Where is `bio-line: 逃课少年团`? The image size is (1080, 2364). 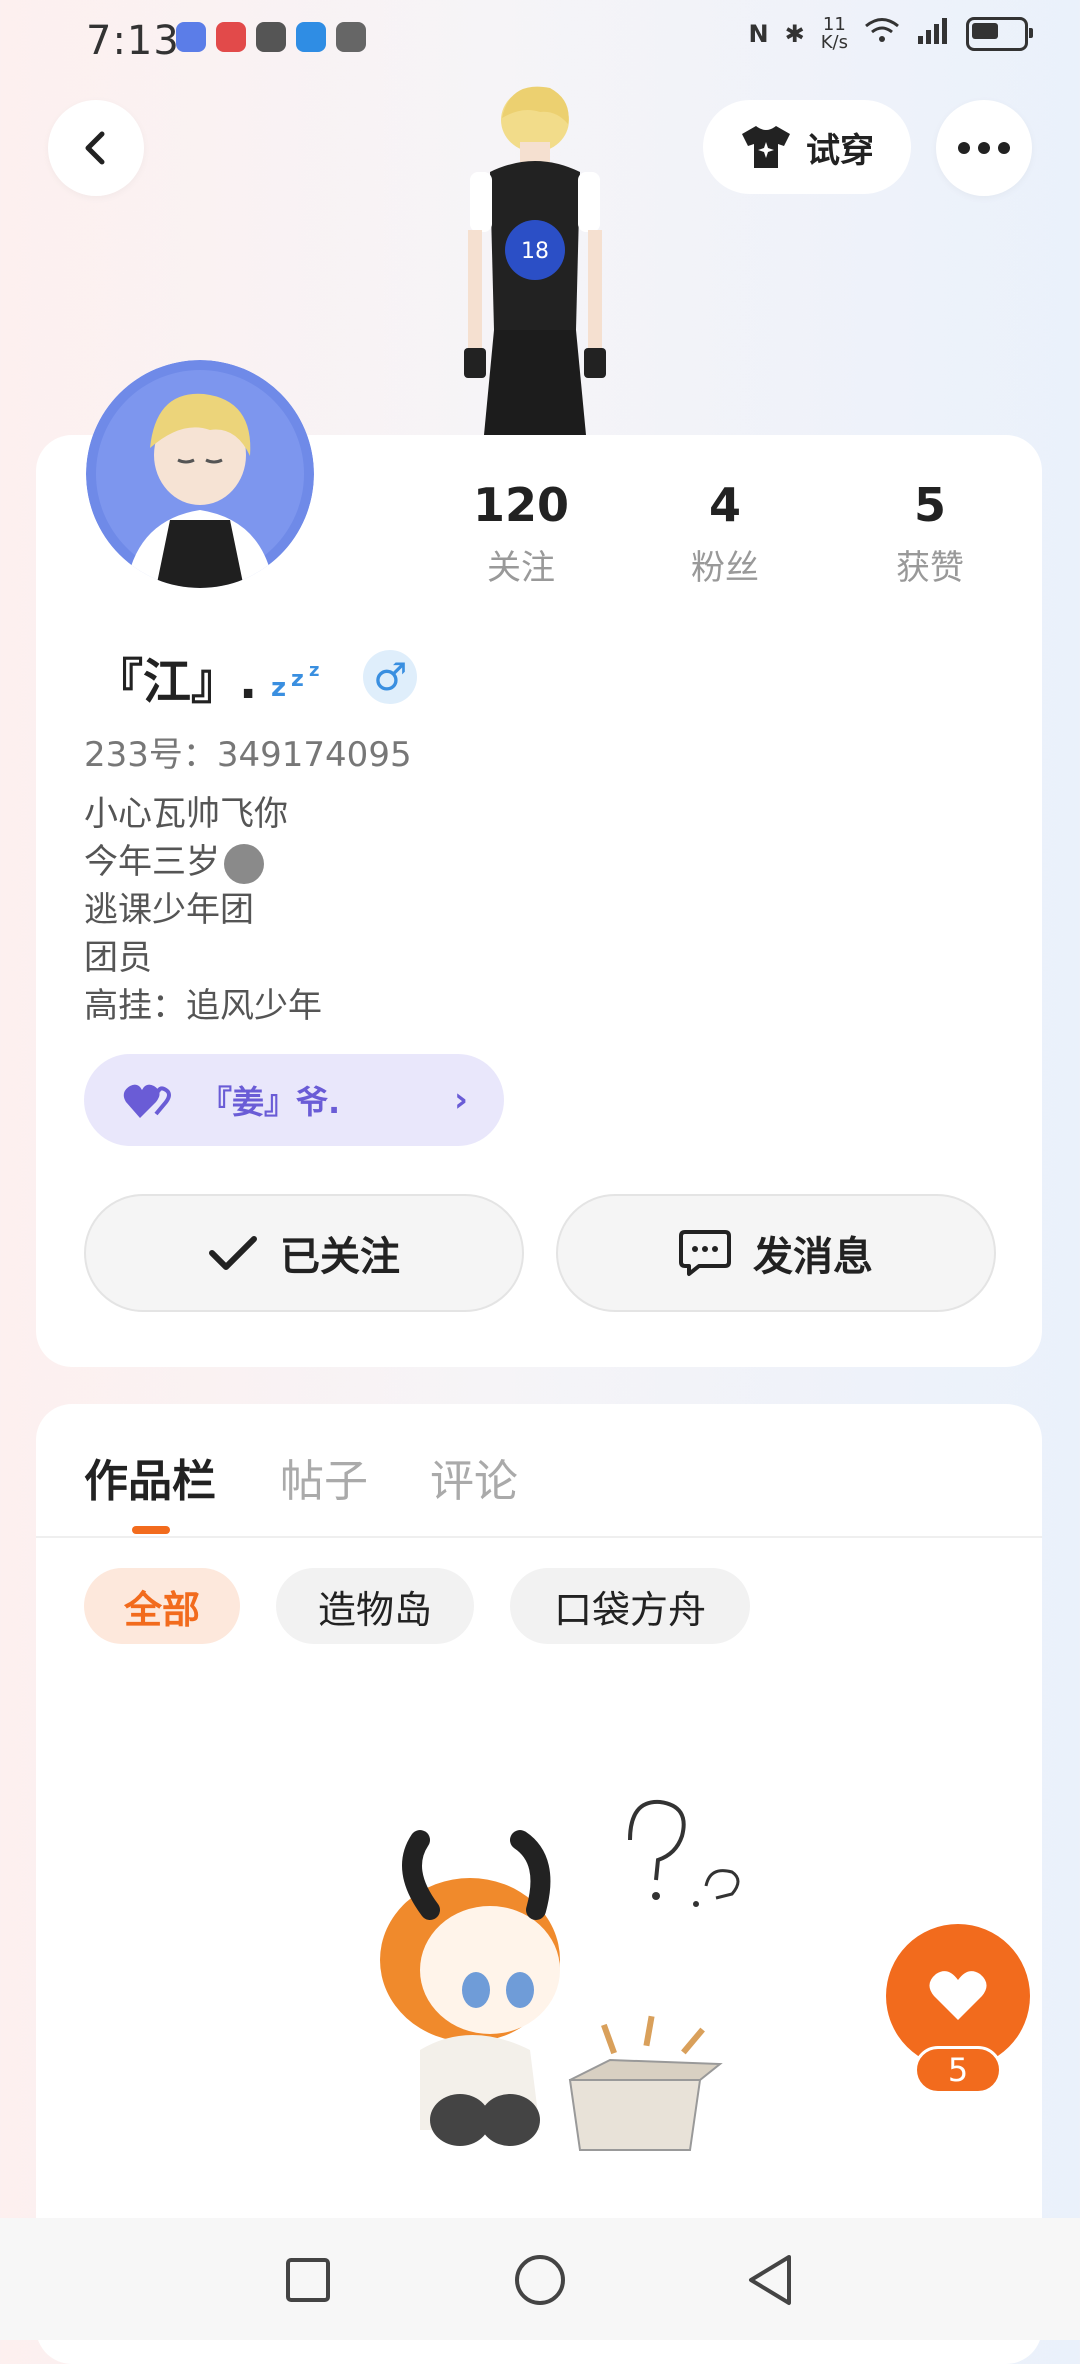
bio-line: 逃课少年团 is located at coordinates (169, 910).